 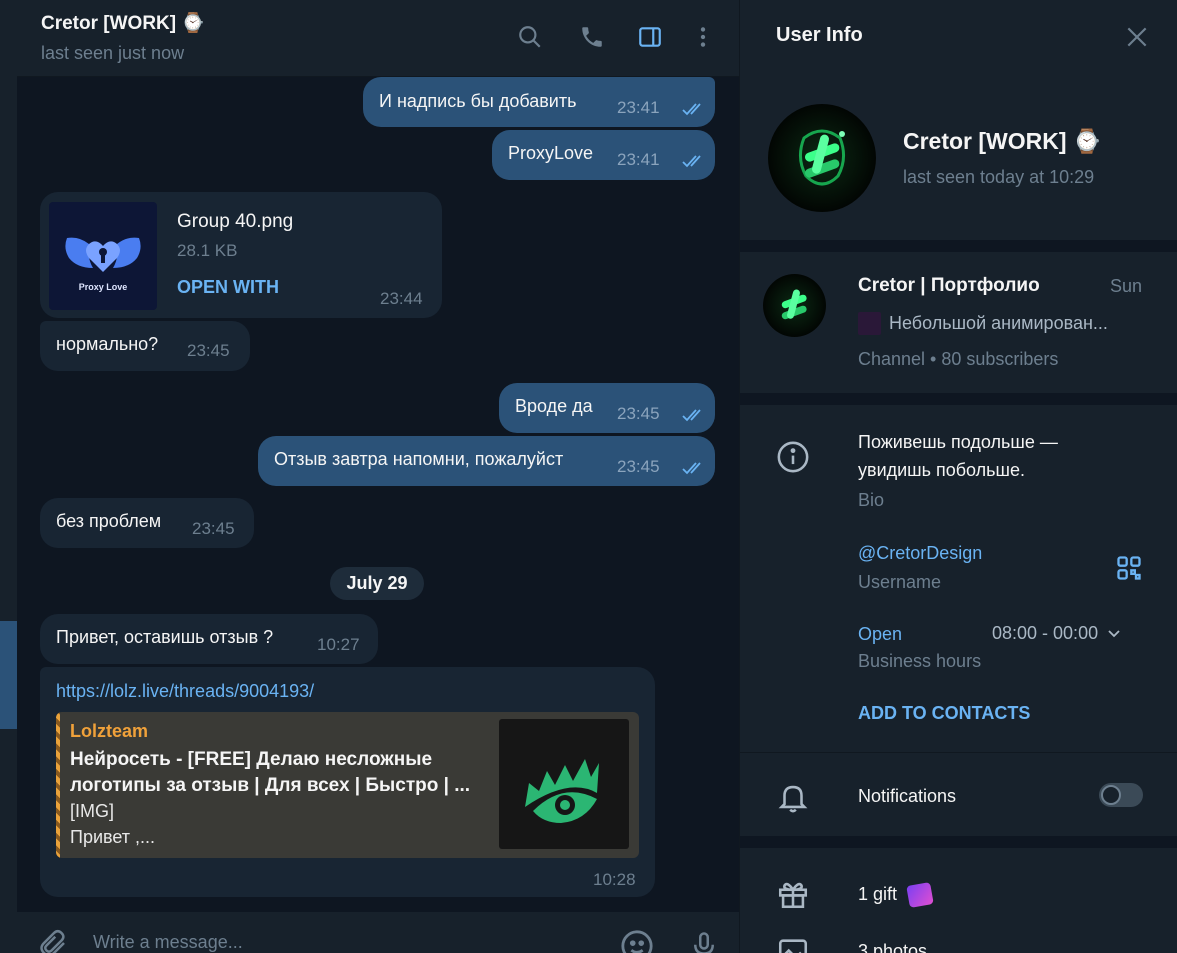 I want to click on bio-text: Поживешь подольше — увидишь побольше., so click(x=958, y=456).